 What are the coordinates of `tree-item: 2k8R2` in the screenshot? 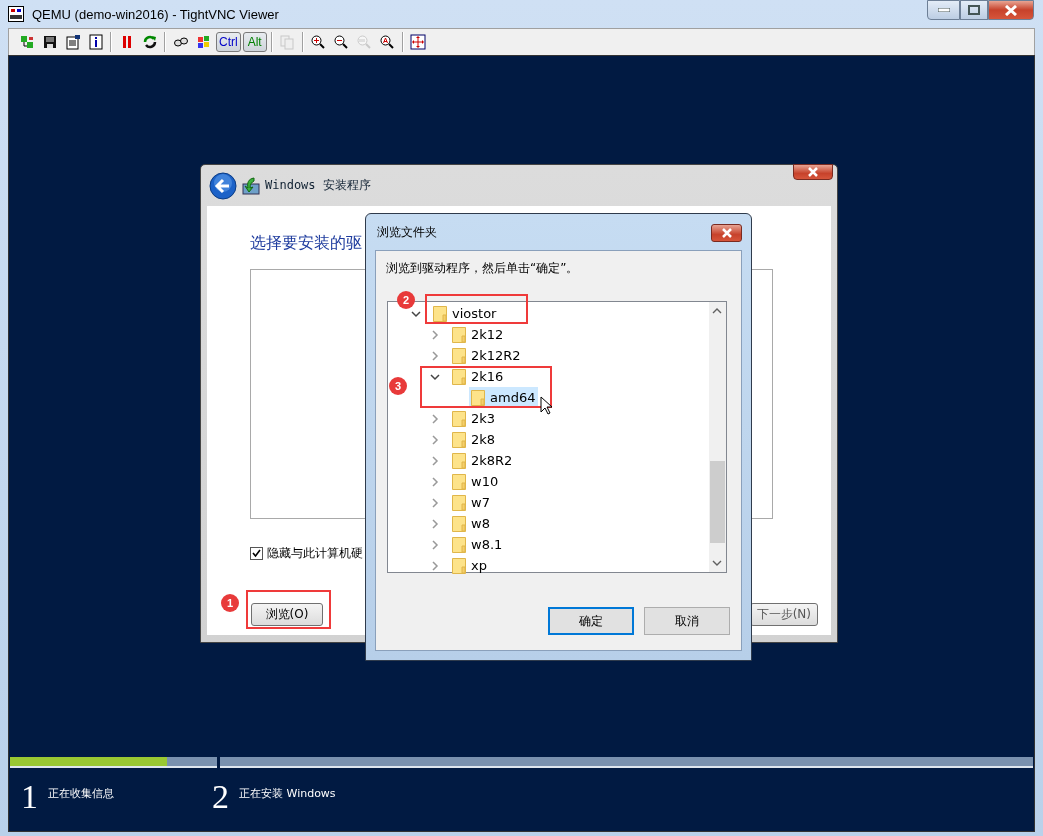 It's located at (483, 460).